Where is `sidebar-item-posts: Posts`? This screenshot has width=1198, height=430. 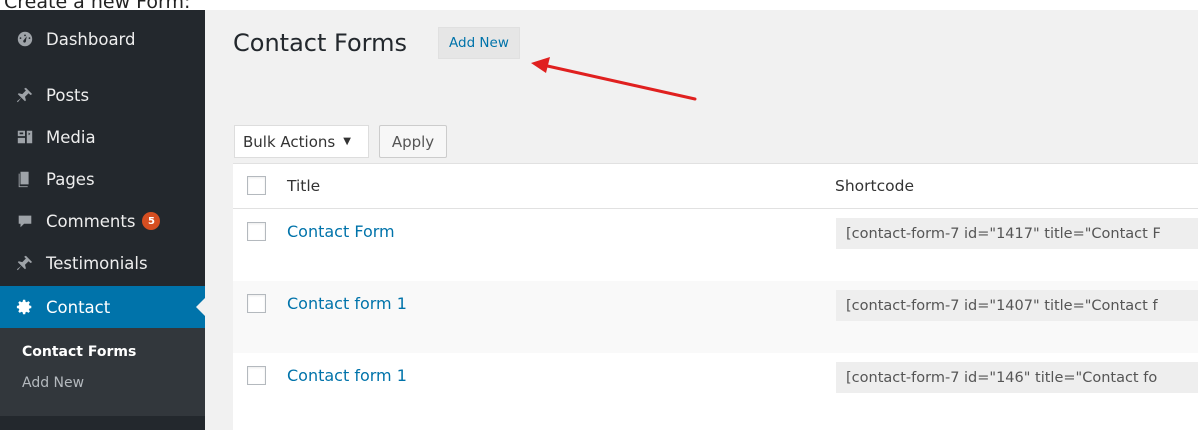
sidebar-item-posts: Posts is located at coordinates (102, 95).